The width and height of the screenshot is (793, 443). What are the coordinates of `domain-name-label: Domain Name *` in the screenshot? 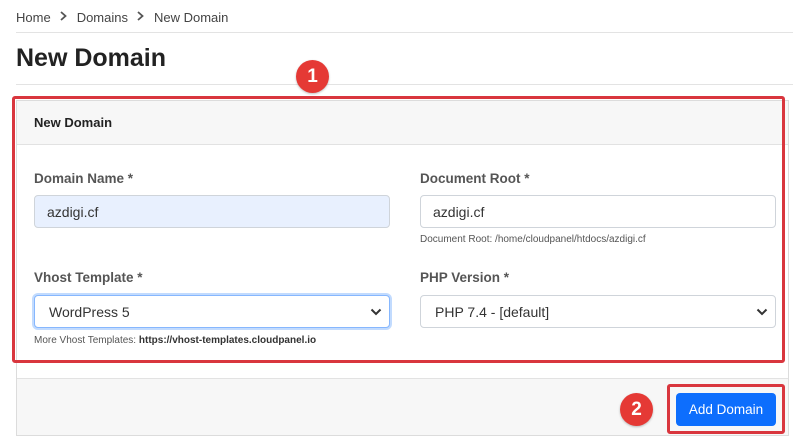 It's located at (84, 178).